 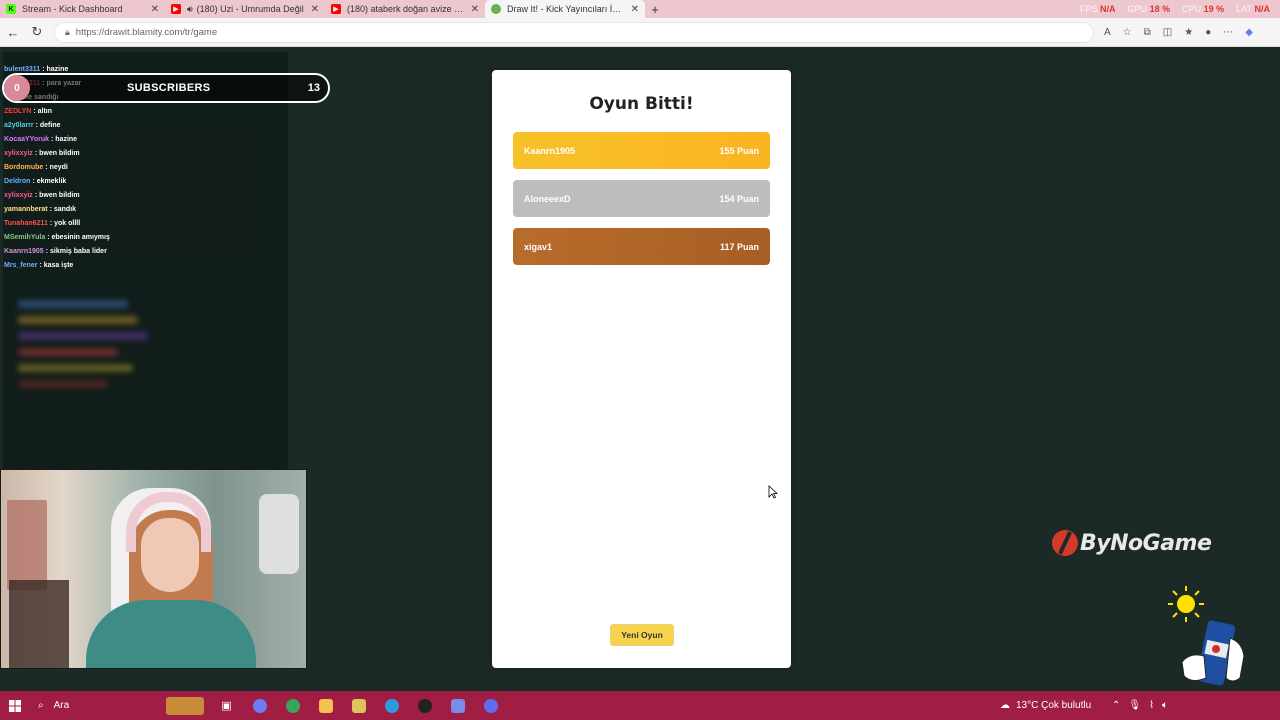 I want to click on favorites-icon: ★, so click(x=1188, y=32).